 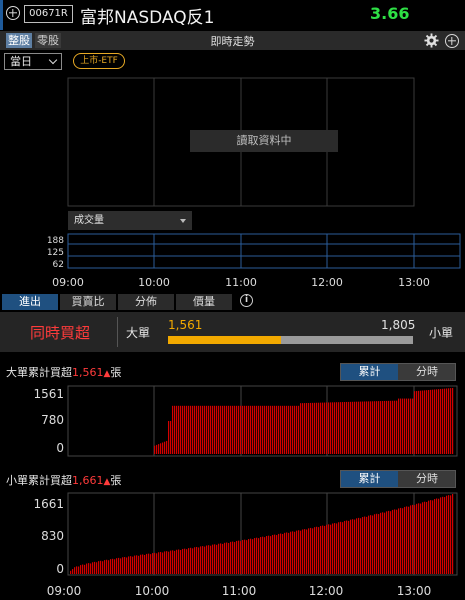 What do you see at coordinates (55, 253) in the screenshot?
I see `vol-y-tick: 125` at bounding box center [55, 253].